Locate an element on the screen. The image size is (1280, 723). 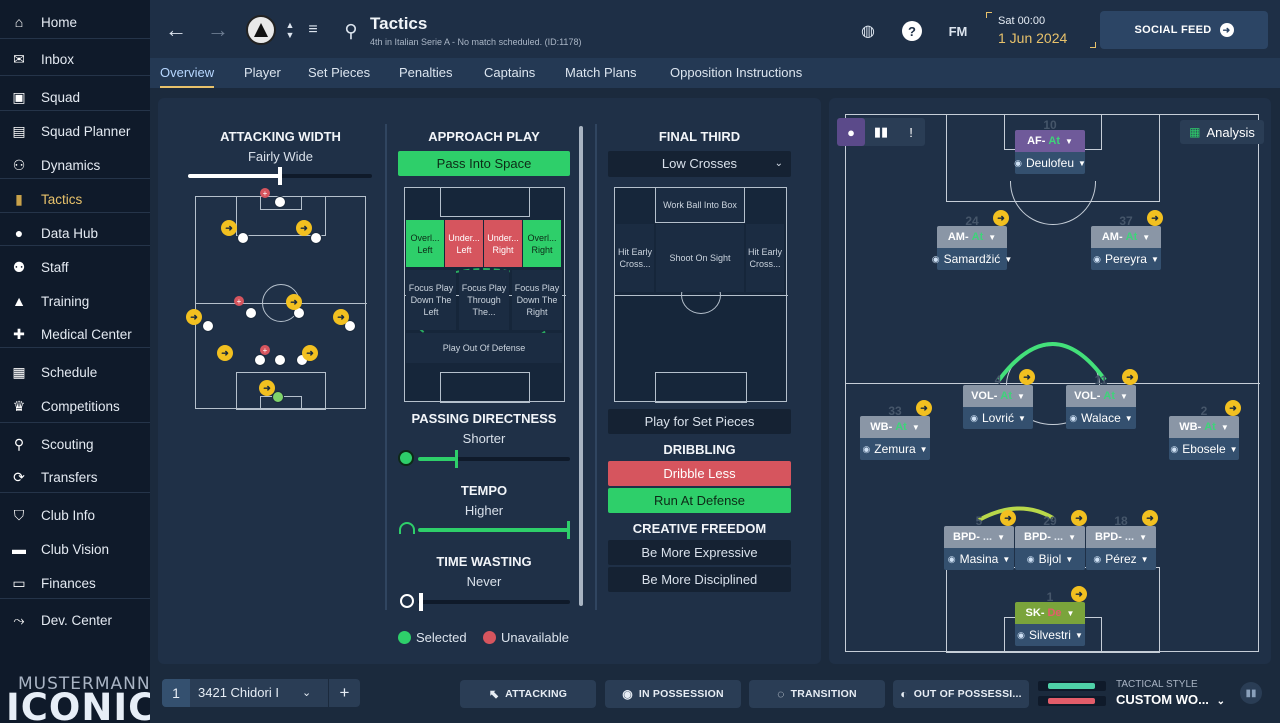
help-icon: ? is located at coordinates (912, 31).